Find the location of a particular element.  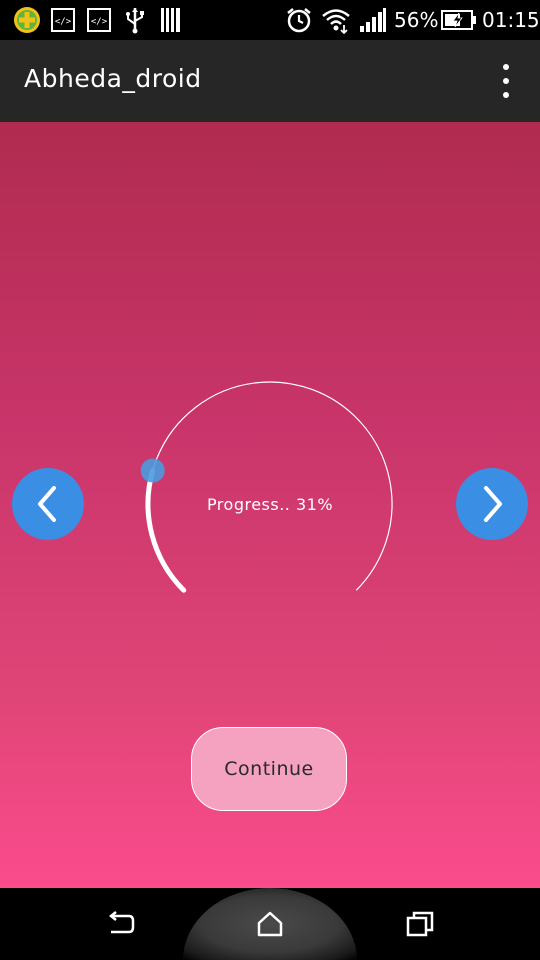

alarm-icon is located at coordinates (299, 20).